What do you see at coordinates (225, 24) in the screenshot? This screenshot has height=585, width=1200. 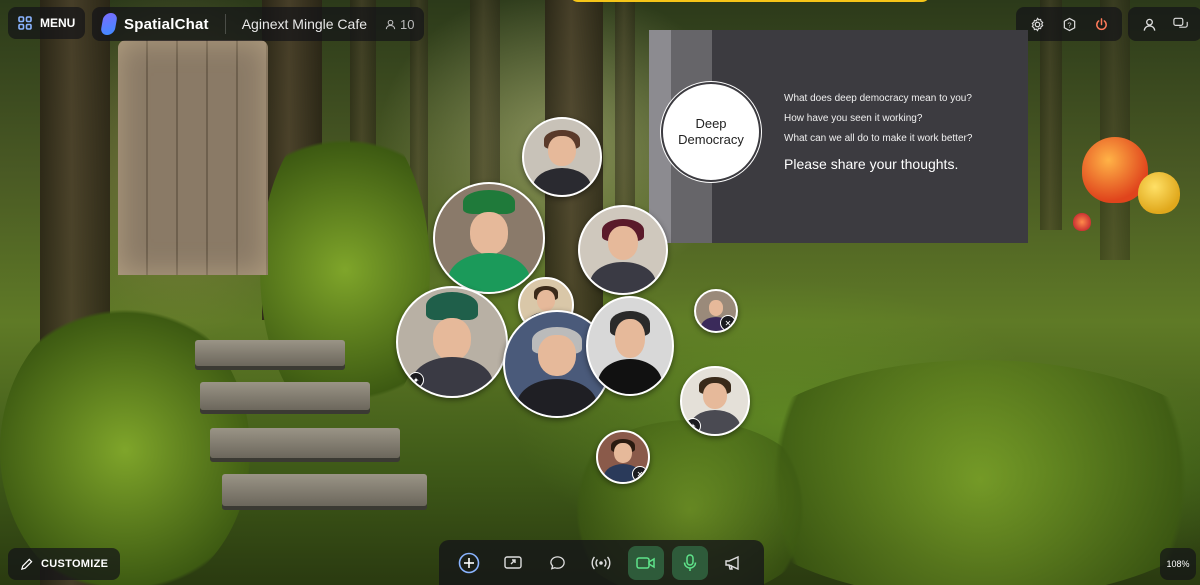 I see `divider` at bounding box center [225, 24].